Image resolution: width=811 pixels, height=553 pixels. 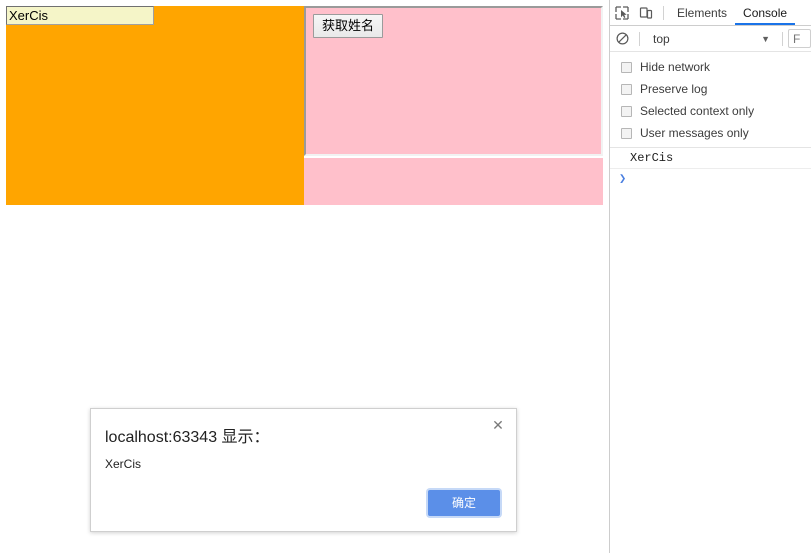 I want to click on orange-panel, so click(x=155, y=105).